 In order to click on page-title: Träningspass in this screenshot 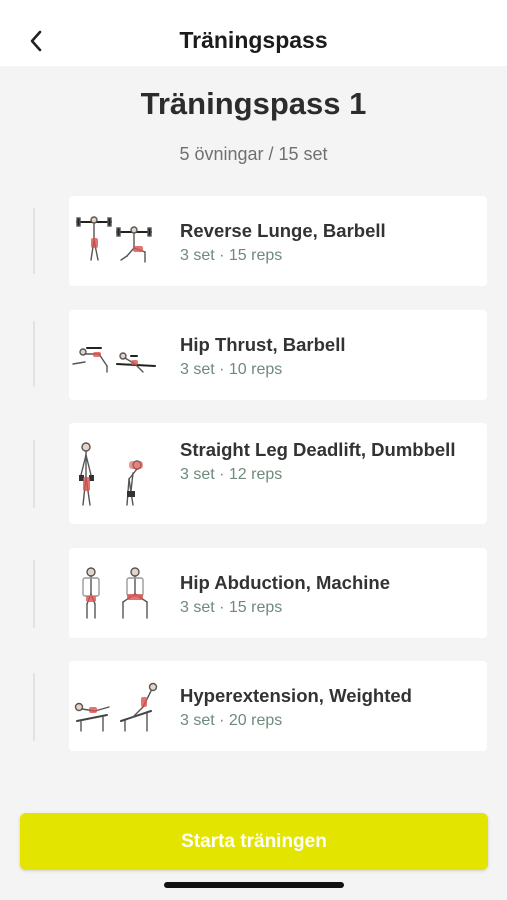, I will do `click(253, 40)`.